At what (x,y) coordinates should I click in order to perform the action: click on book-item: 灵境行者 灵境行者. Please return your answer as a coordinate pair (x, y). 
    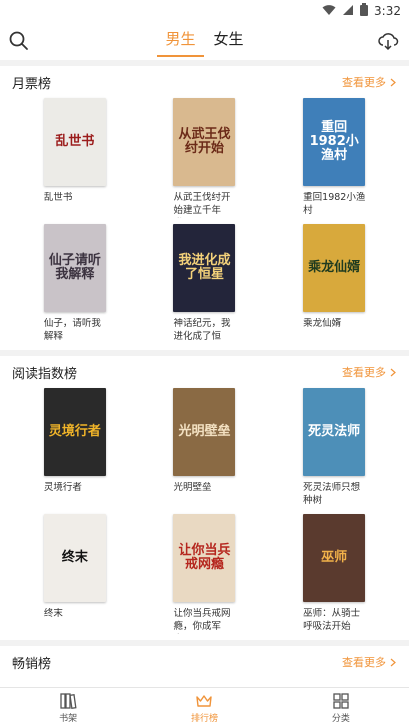
    Looking at the image, I should click on (75, 448).